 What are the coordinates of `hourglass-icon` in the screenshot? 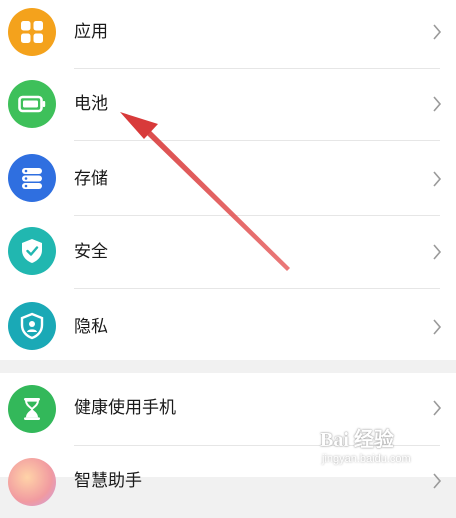 It's located at (32, 409).